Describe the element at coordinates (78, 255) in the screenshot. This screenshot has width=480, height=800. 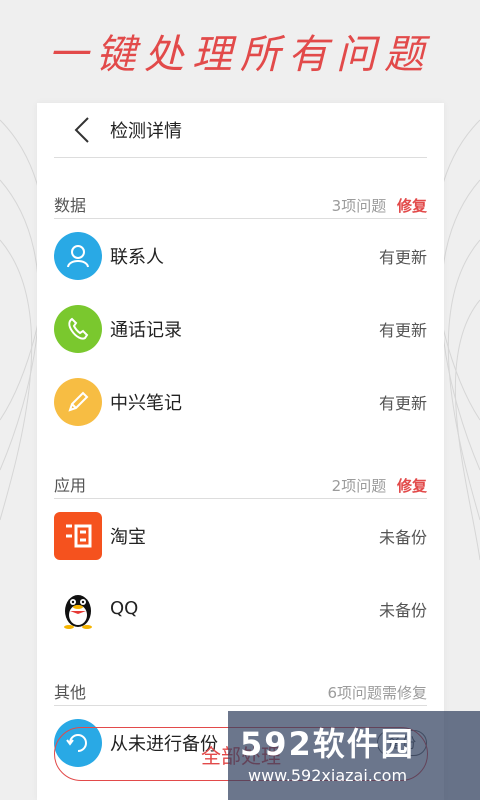
I see `person-icon` at that location.